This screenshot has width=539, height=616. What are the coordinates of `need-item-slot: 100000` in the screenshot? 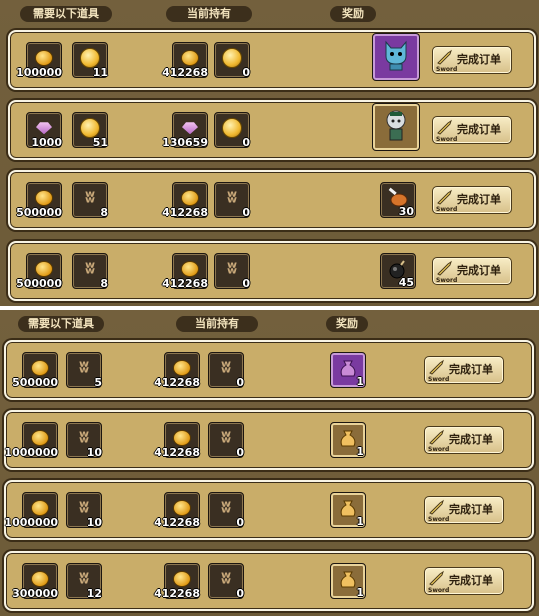 It's located at (39, 60).